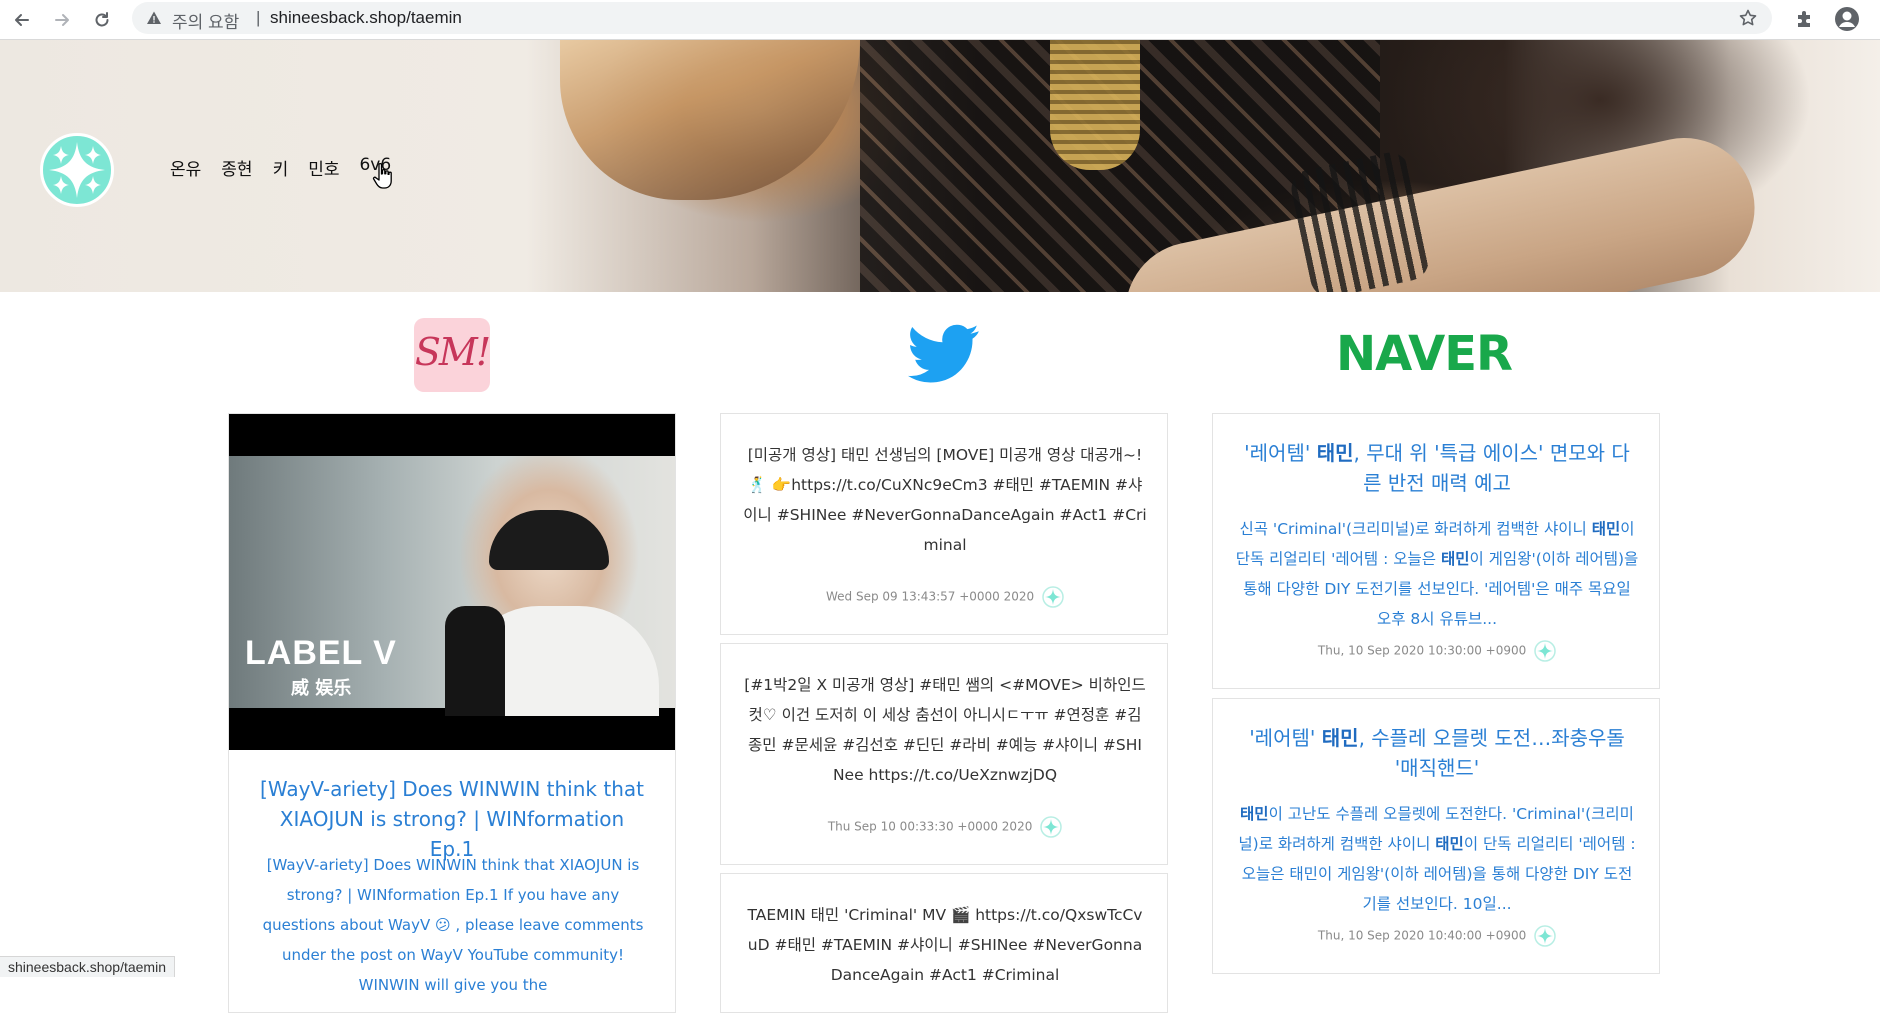 The image size is (1880, 1013). What do you see at coordinates (1422, 935) in the screenshot?
I see `news-date: Thu, 10 Sep 2020 10:40:00 +0900` at bounding box center [1422, 935].